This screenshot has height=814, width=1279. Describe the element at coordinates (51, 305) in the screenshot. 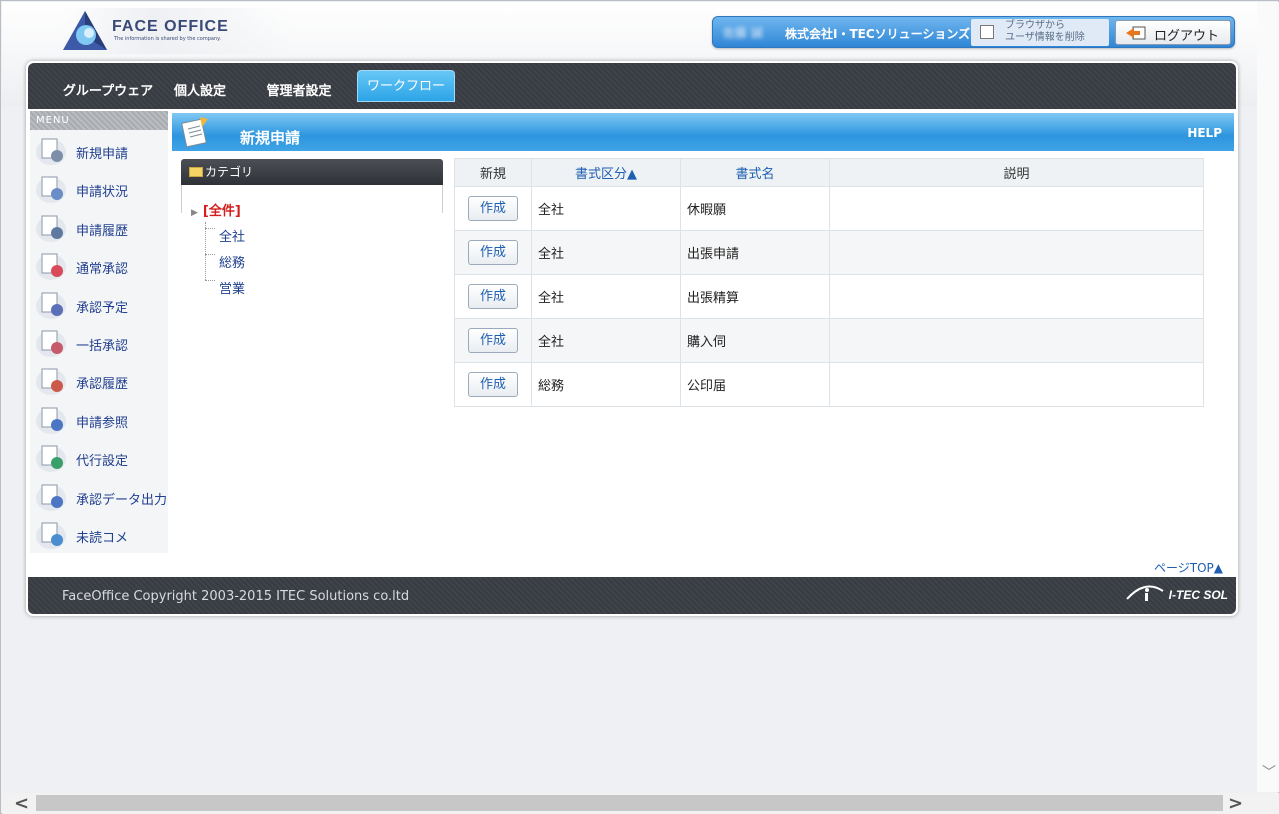

I see `approval-schedule-icon` at that location.